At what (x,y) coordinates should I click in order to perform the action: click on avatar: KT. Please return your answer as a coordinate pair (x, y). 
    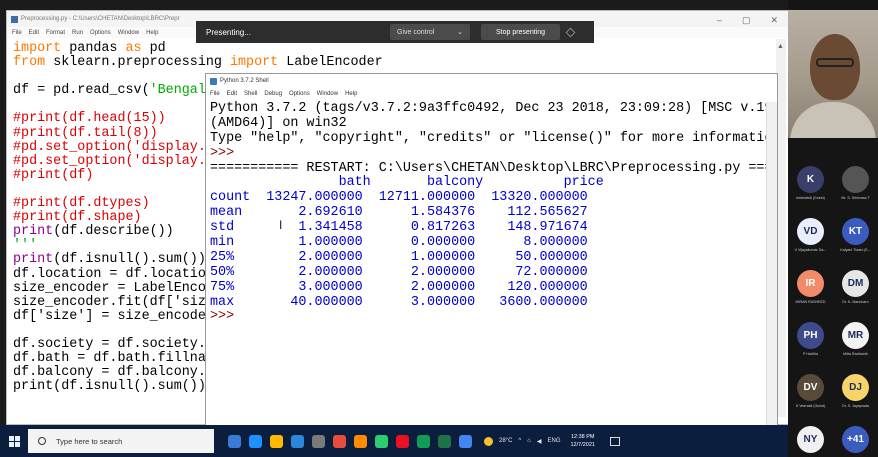
    Looking at the image, I should click on (855, 231).